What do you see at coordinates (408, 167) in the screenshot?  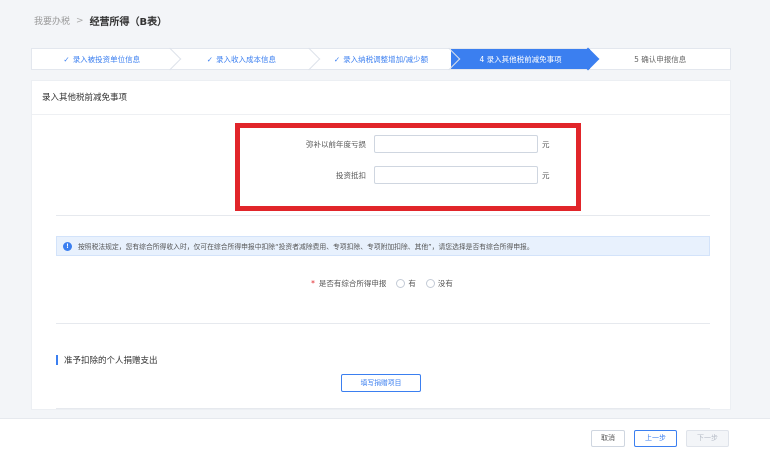 I see `highlight-box` at bounding box center [408, 167].